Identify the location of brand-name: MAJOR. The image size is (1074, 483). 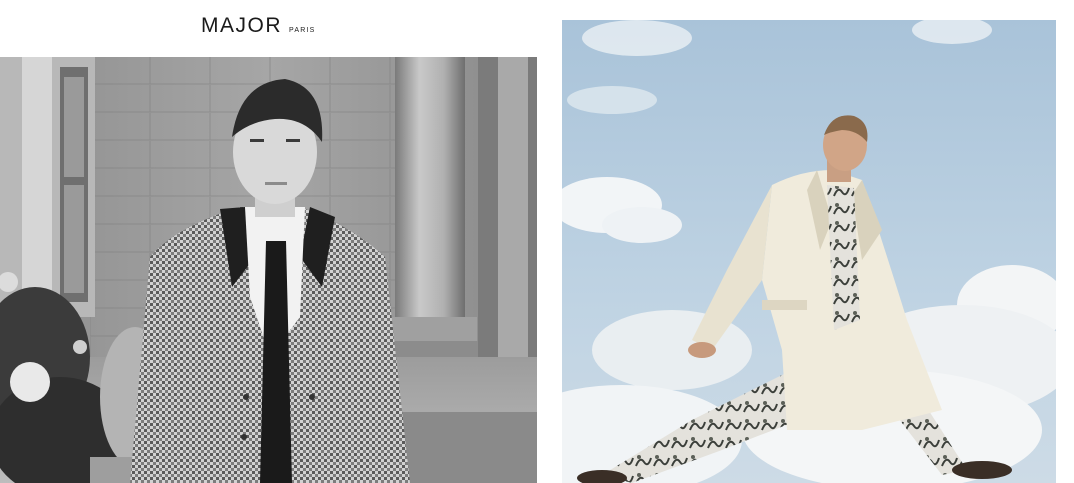
(241, 25).